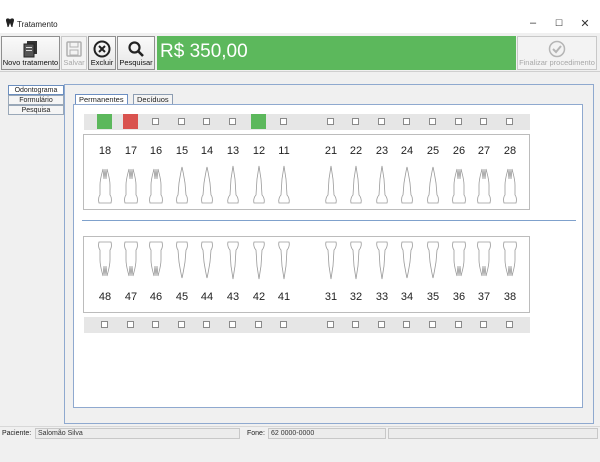  I want to click on finalize-procedure-button: Finalizar procedimento, so click(557, 53).